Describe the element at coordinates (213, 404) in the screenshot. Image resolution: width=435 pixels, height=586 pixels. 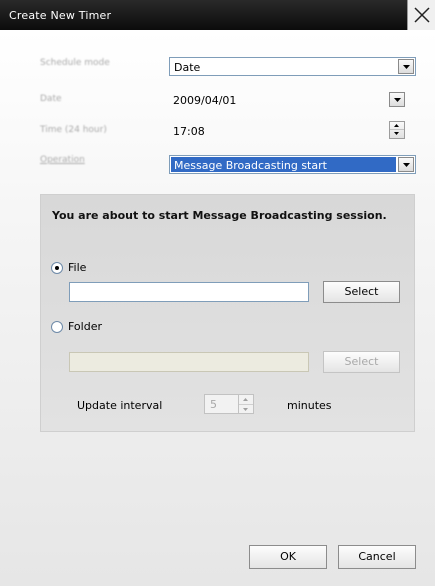
I see `update-interval-value: 5` at that location.